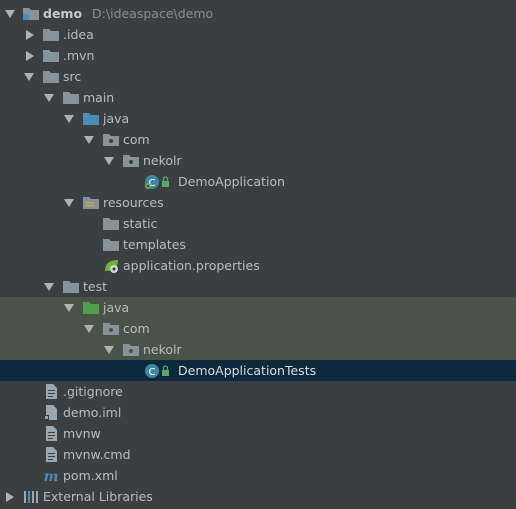 The image size is (516, 509). Describe the element at coordinates (258, 454) in the screenshot. I see `tree-row-mvnw-cmd: mvnw.cmd` at that location.